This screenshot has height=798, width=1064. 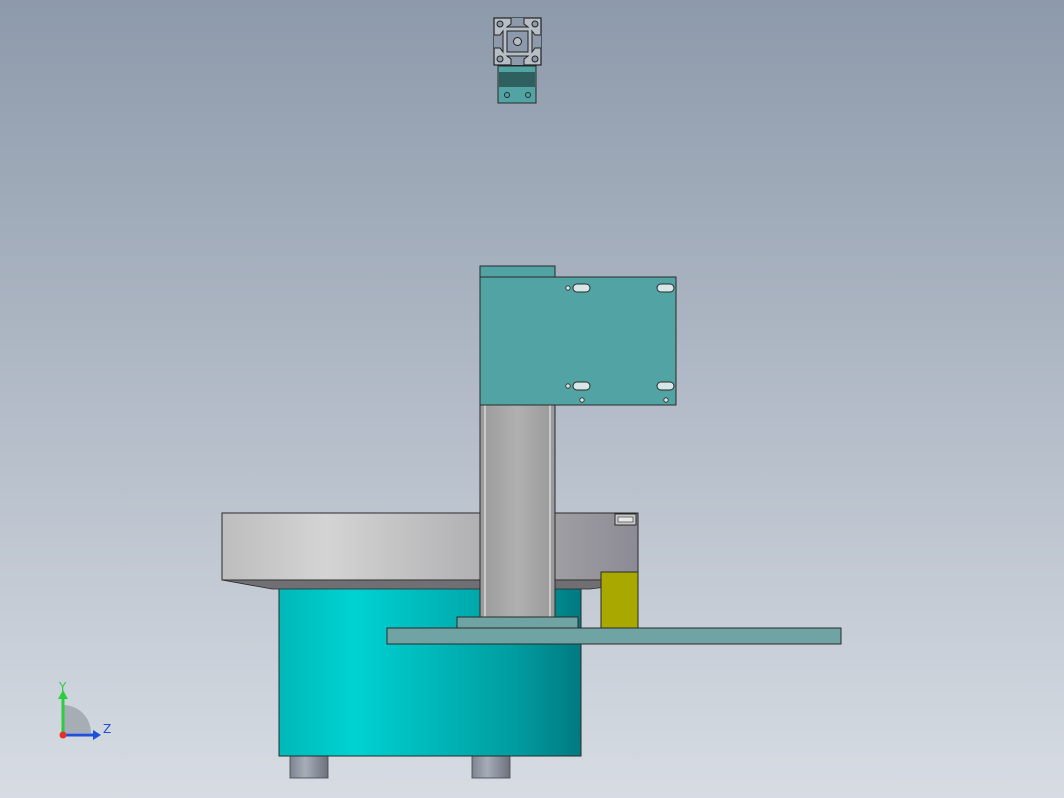 I want to click on column-body, so click(x=517, y=511).